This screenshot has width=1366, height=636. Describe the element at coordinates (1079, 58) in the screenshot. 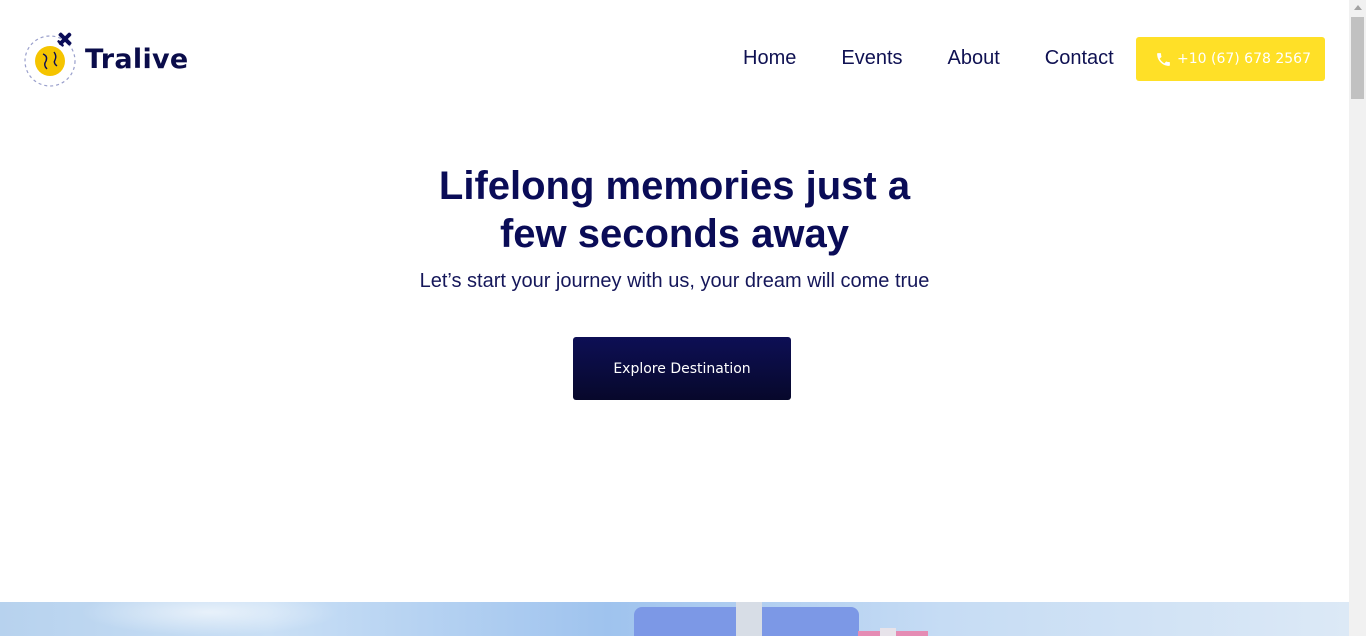

I see `nav-item-contact: Contact` at that location.